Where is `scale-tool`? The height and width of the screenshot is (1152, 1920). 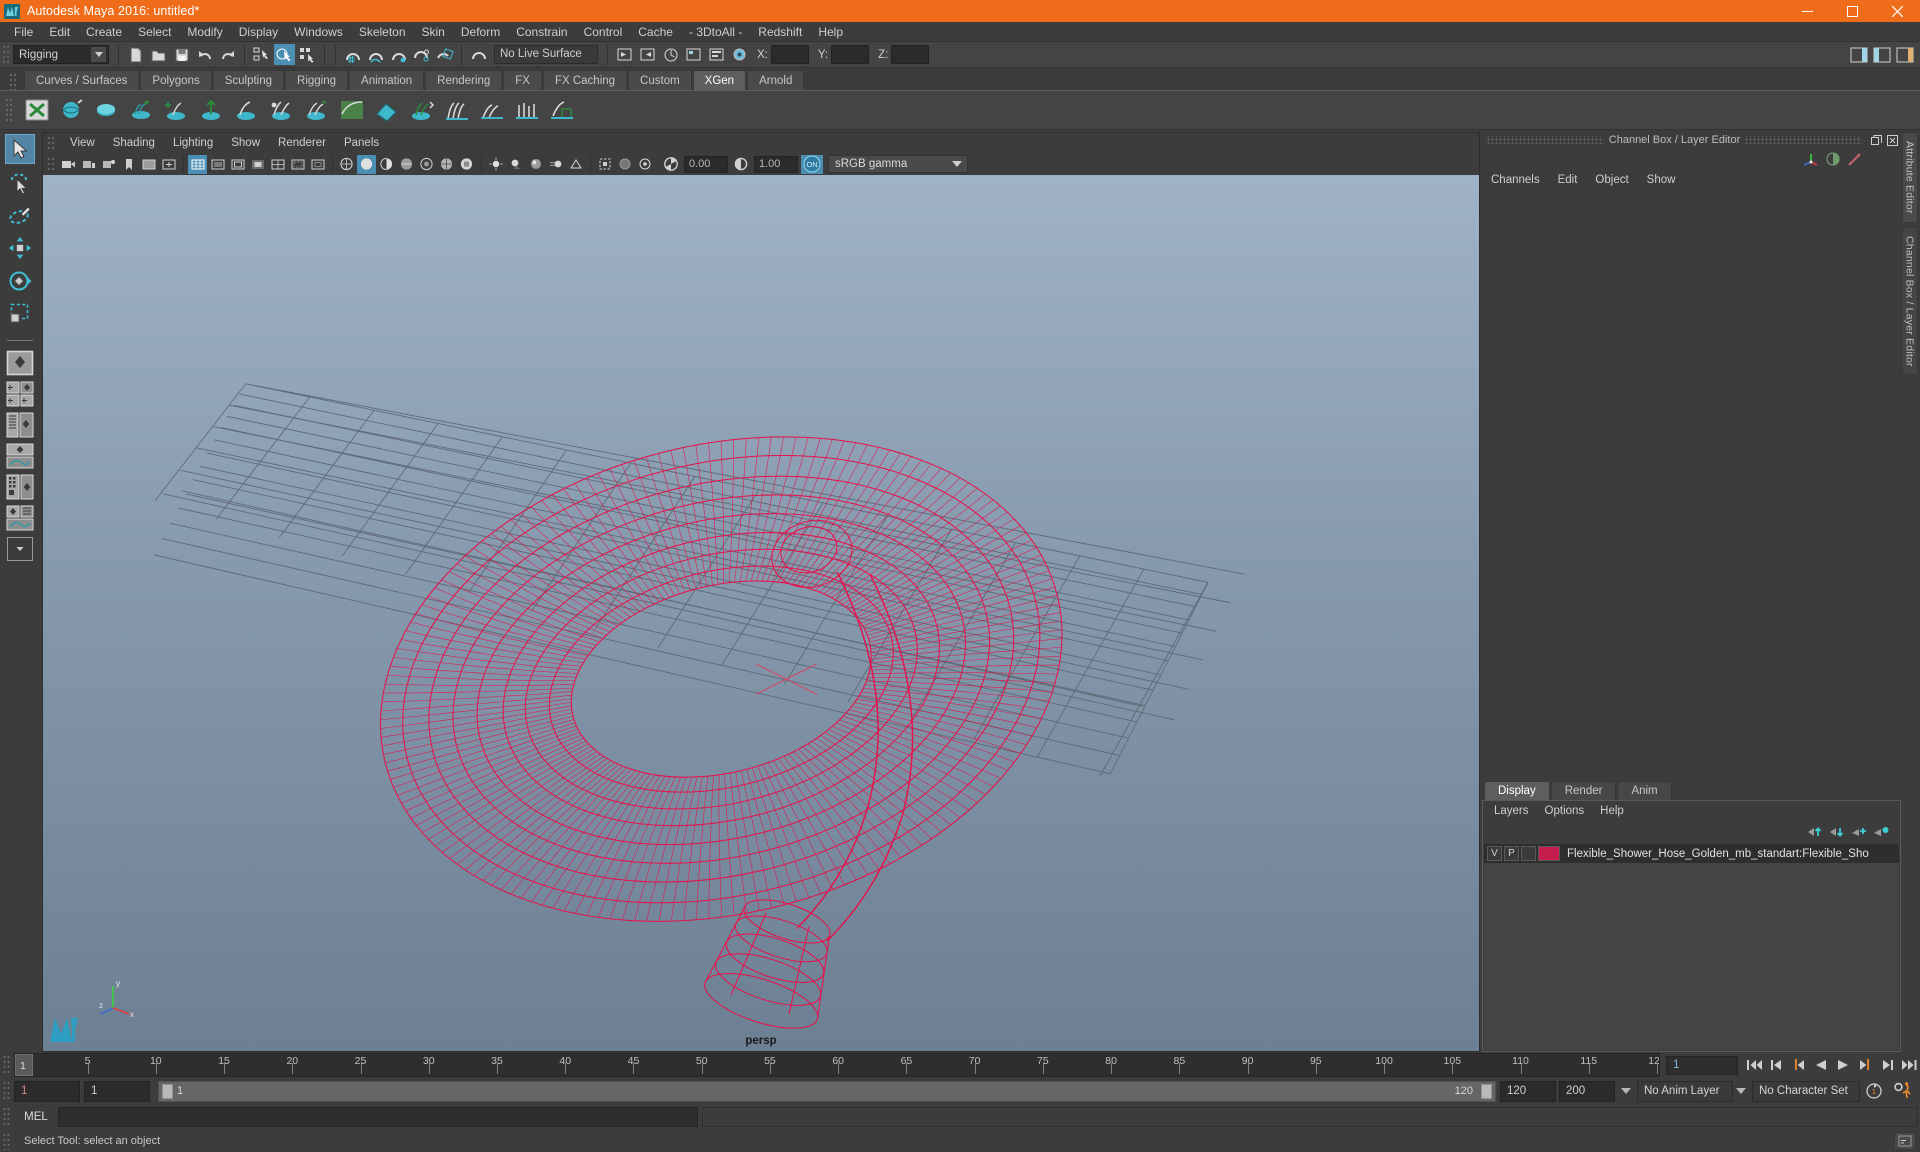 scale-tool is located at coordinates (20, 314).